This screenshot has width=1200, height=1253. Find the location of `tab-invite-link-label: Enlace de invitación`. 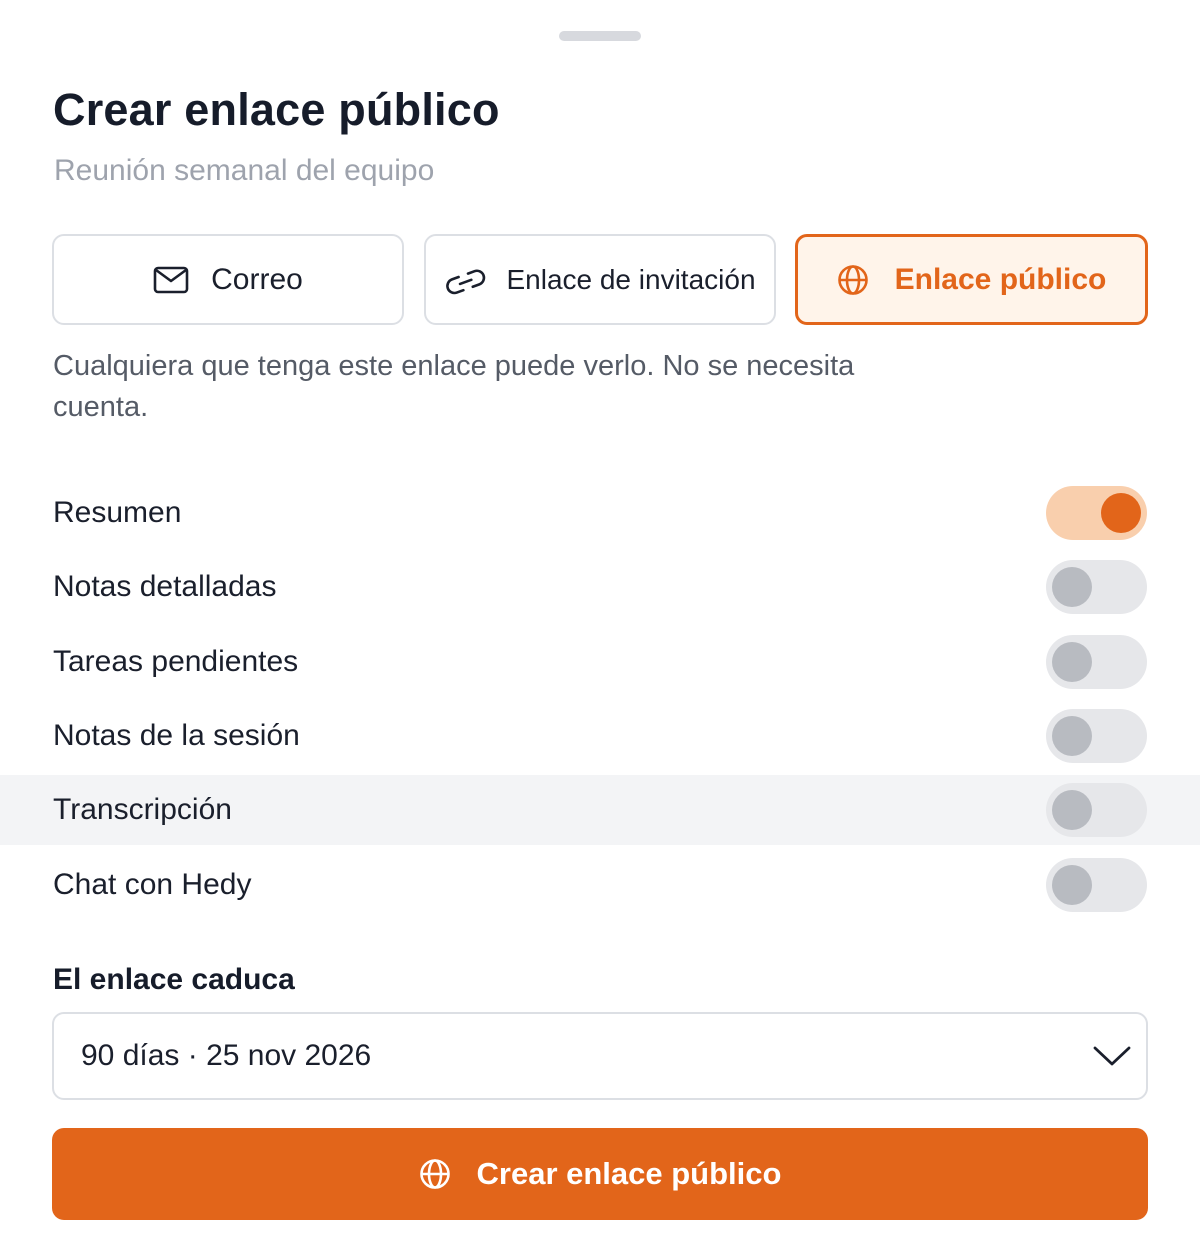

tab-invite-link-label: Enlace de invitación is located at coordinates (631, 279).